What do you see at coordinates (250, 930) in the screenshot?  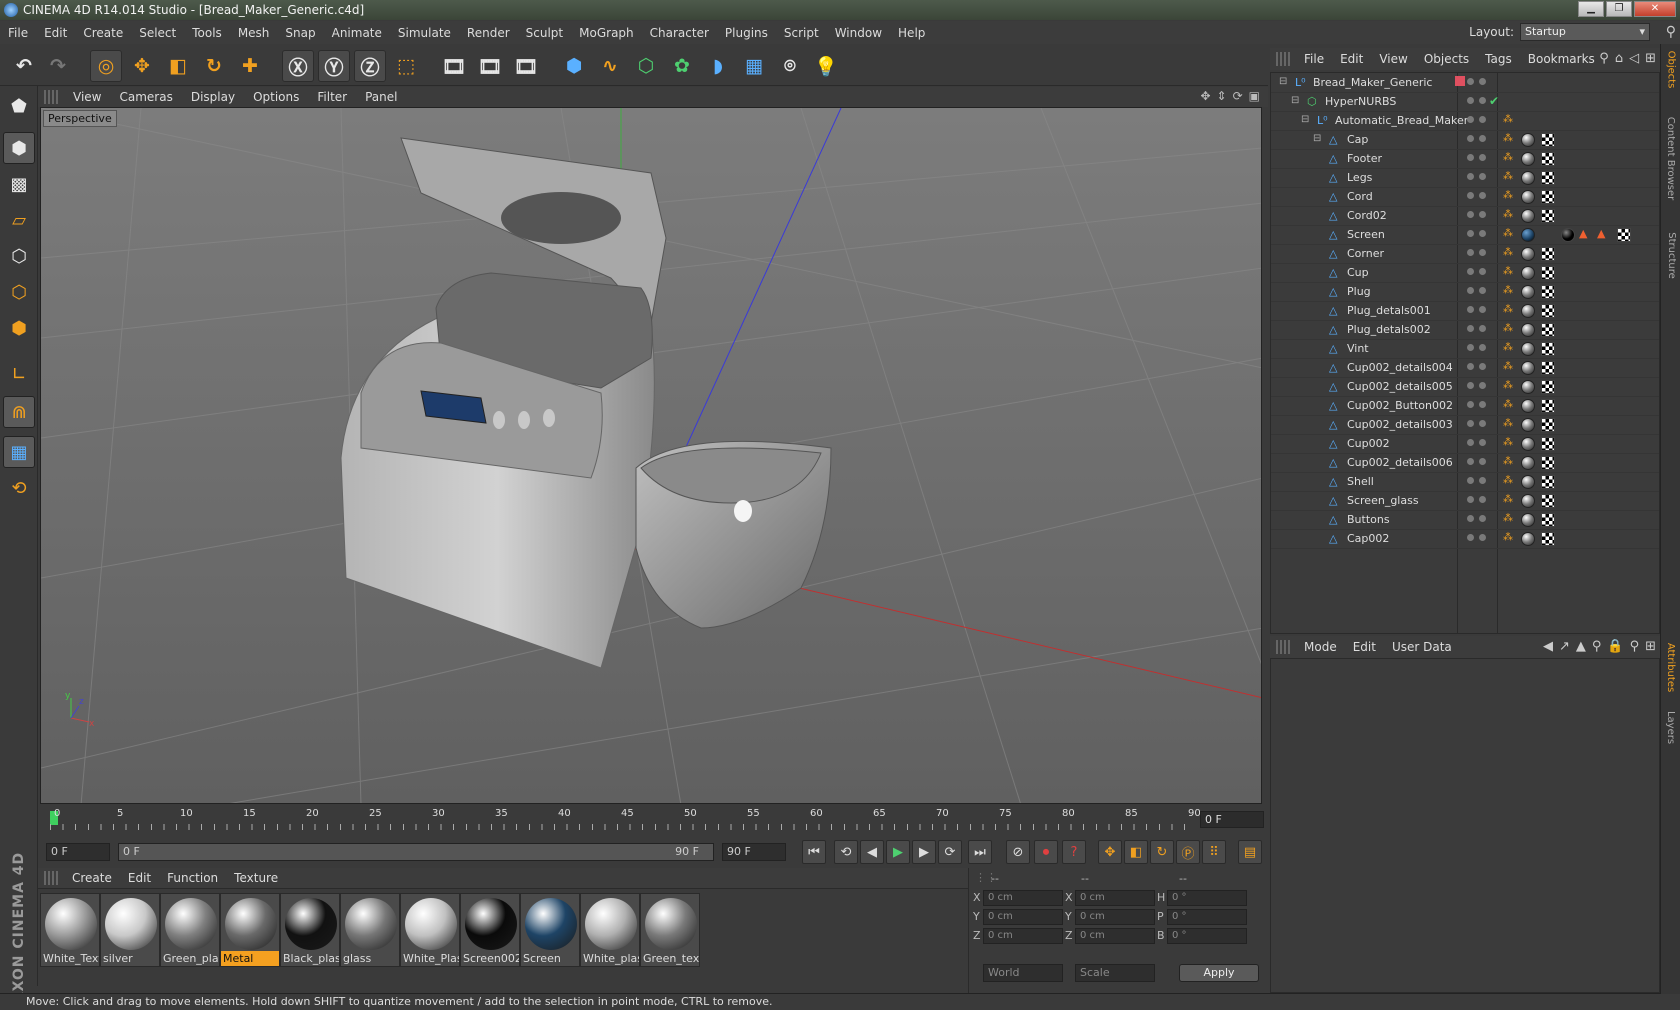 I see `material-swatch: Metal` at bounding box center [250, 930].